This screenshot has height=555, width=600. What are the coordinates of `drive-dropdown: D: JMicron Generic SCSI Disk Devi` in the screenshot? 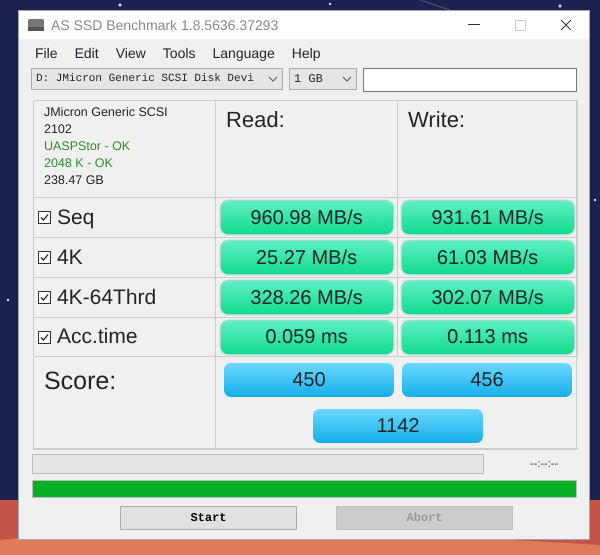 It's located at (157, 79).